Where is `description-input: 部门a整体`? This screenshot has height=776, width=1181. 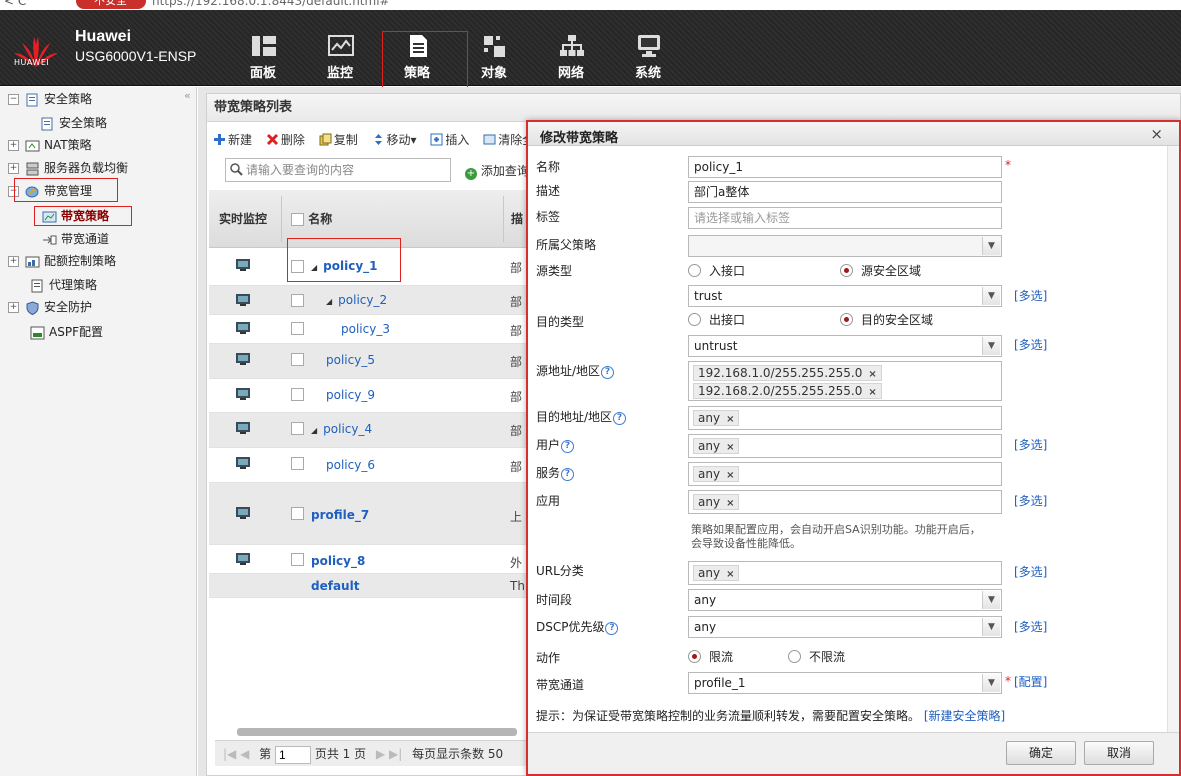 description-input: 部门a整体 is located at coordinates (845, 192).